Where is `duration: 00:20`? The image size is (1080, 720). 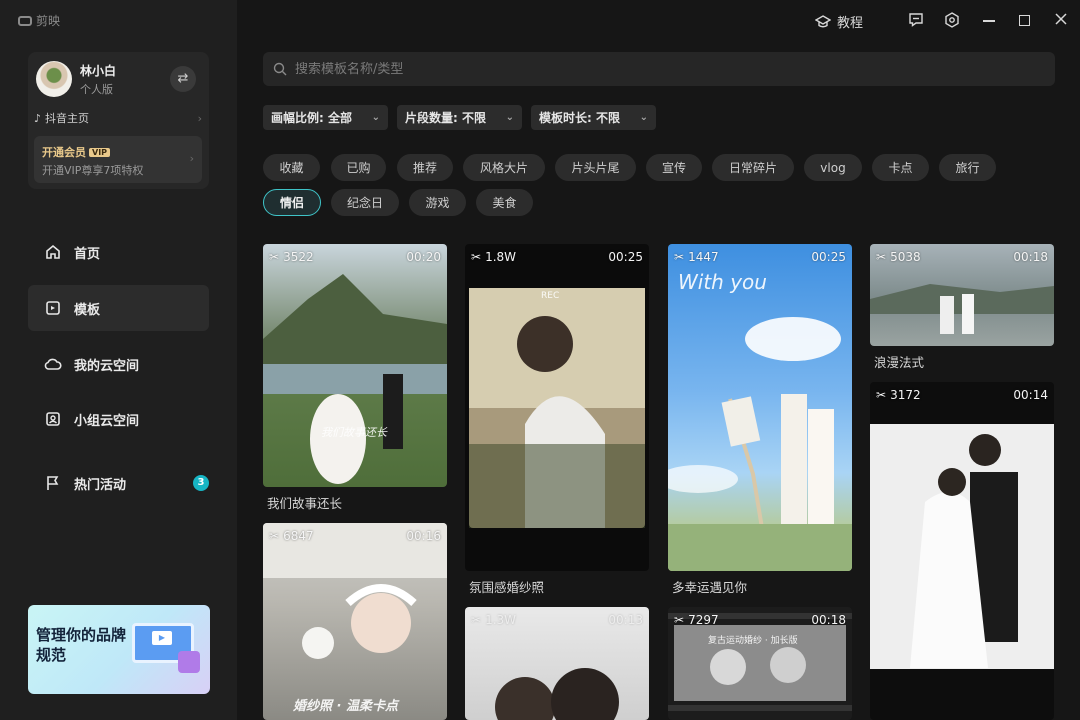 duration: 00:20 is located at coordinates (423, 257).